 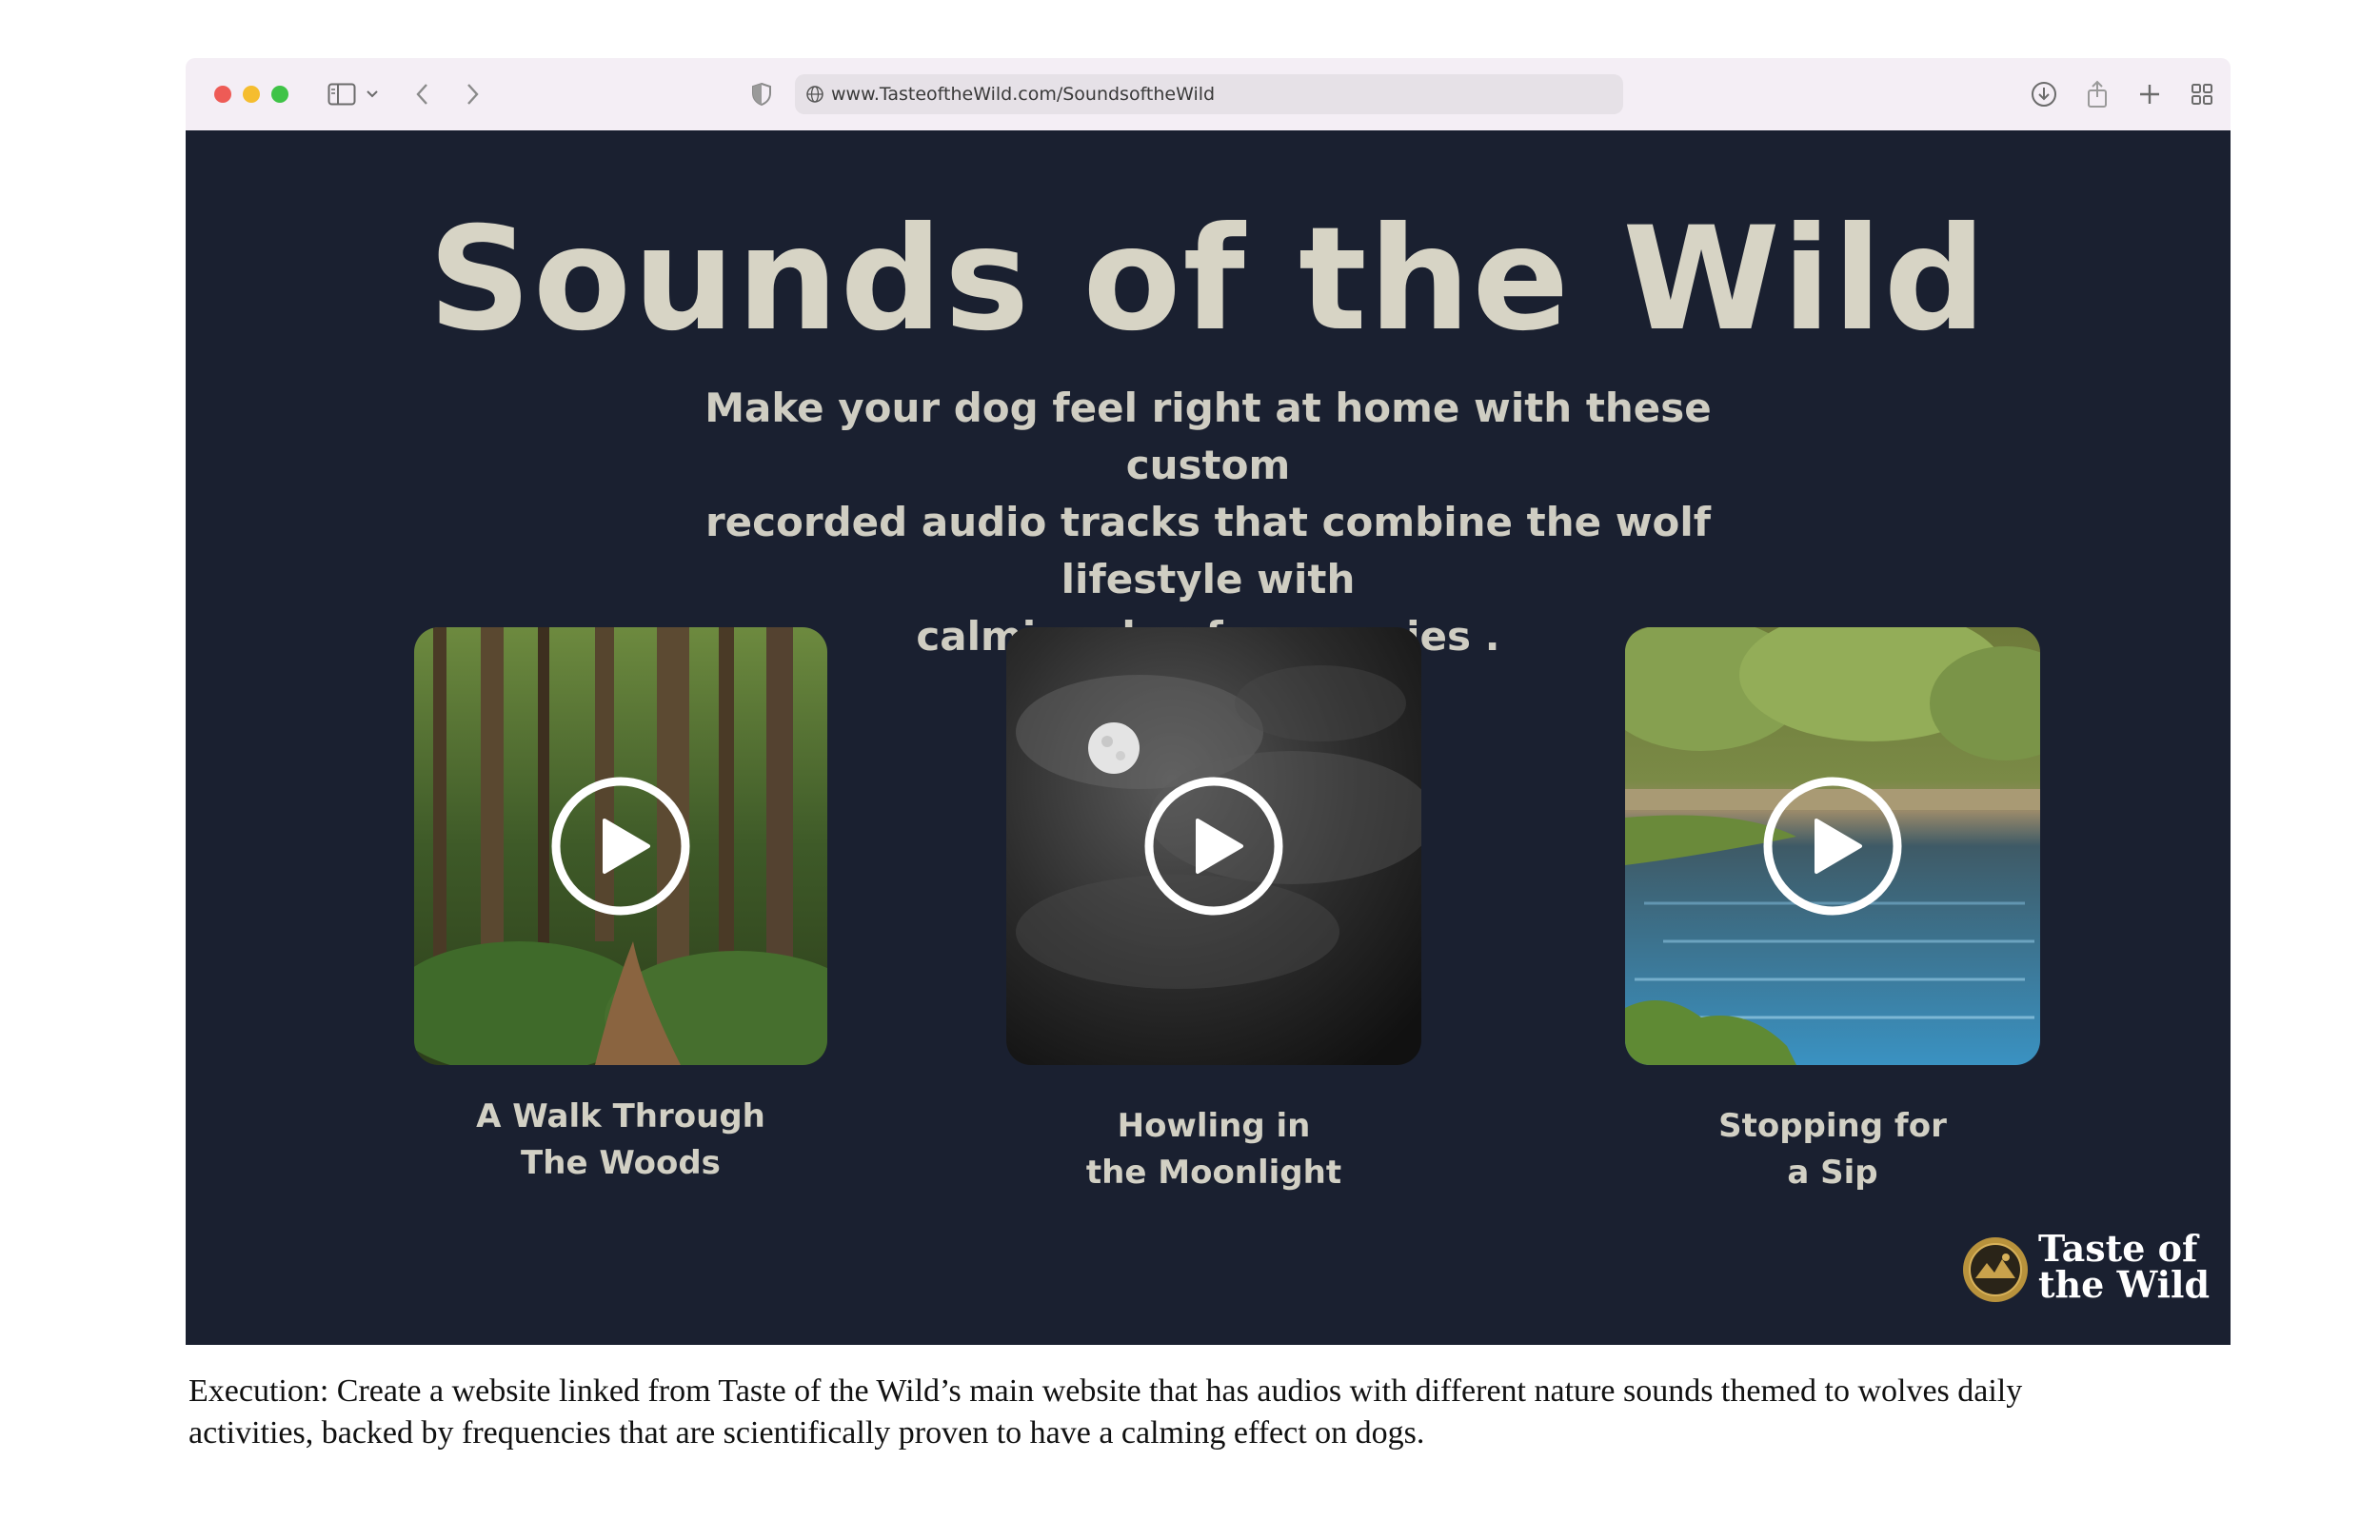 What do you see at coordinates (2097, 94) in the screenshot?
I see `share-icon` at bounding box center [2097, 94].